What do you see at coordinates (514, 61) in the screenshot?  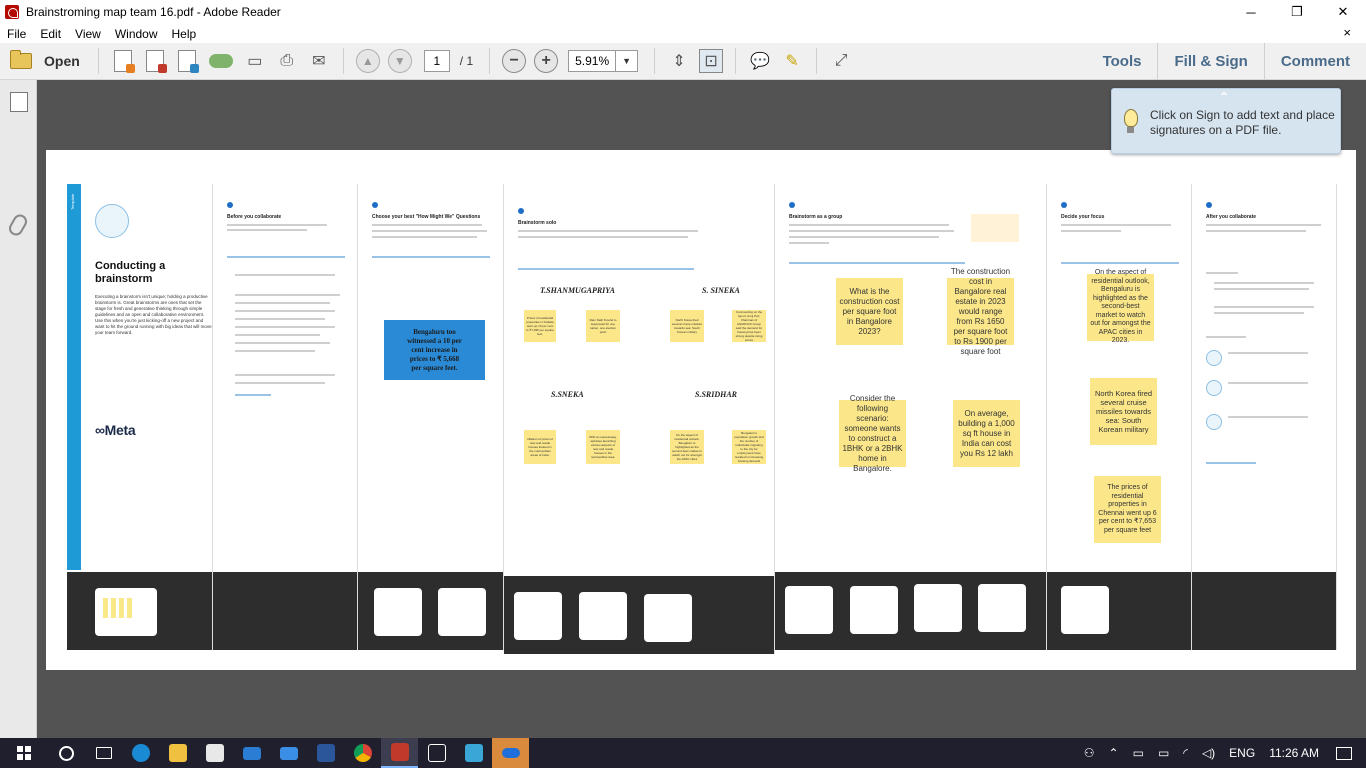 I see `zoom-out-button: −` at bounding box center [514, 61].